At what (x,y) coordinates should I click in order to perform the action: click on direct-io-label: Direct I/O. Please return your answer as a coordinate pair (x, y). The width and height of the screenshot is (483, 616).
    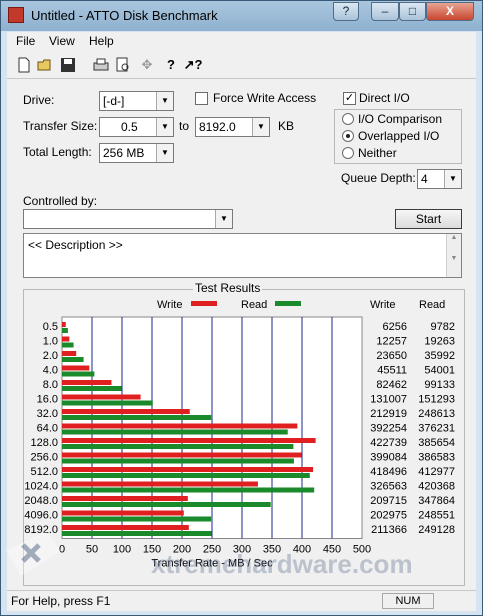
    Looking at the image, I should click on (384, 98).